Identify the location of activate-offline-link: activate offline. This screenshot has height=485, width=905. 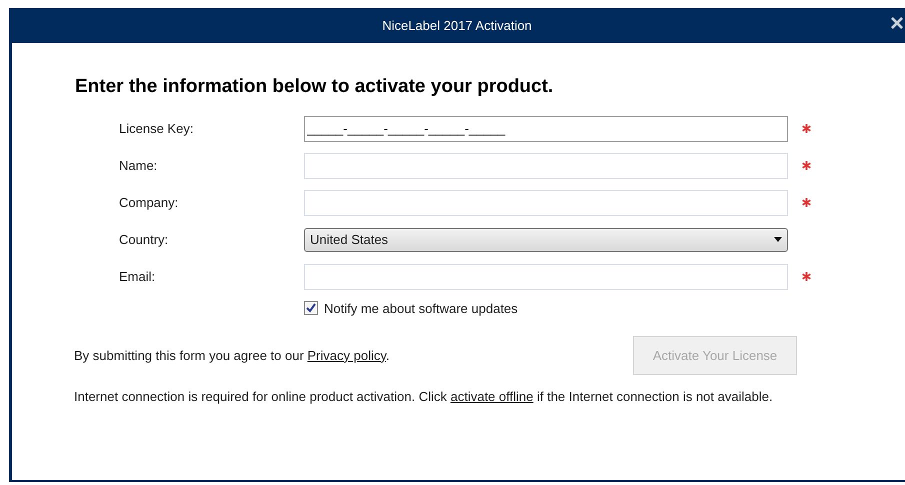
(492, 396).